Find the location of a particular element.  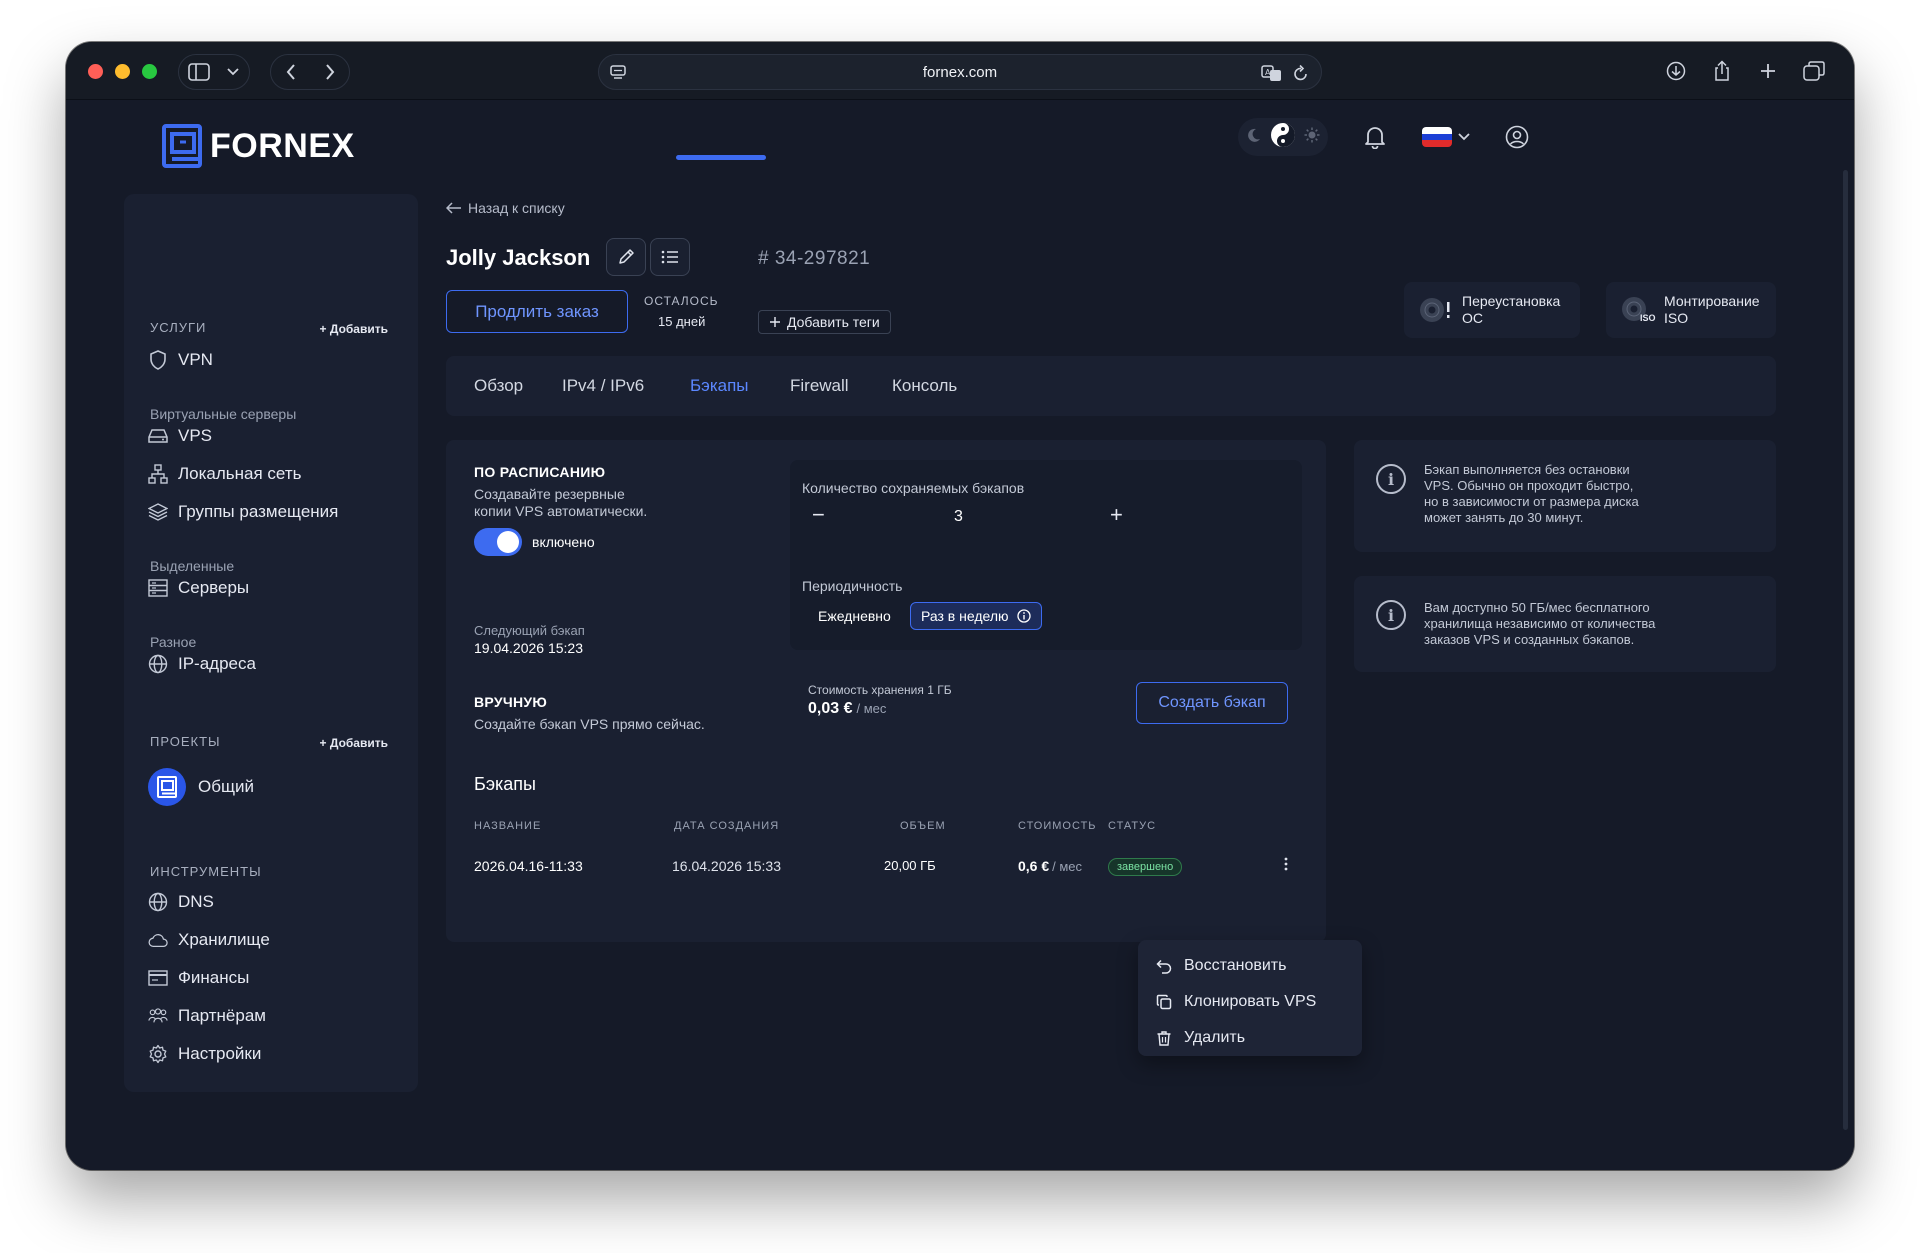

tab-console: Консоль is located at coordinates (924, 386).